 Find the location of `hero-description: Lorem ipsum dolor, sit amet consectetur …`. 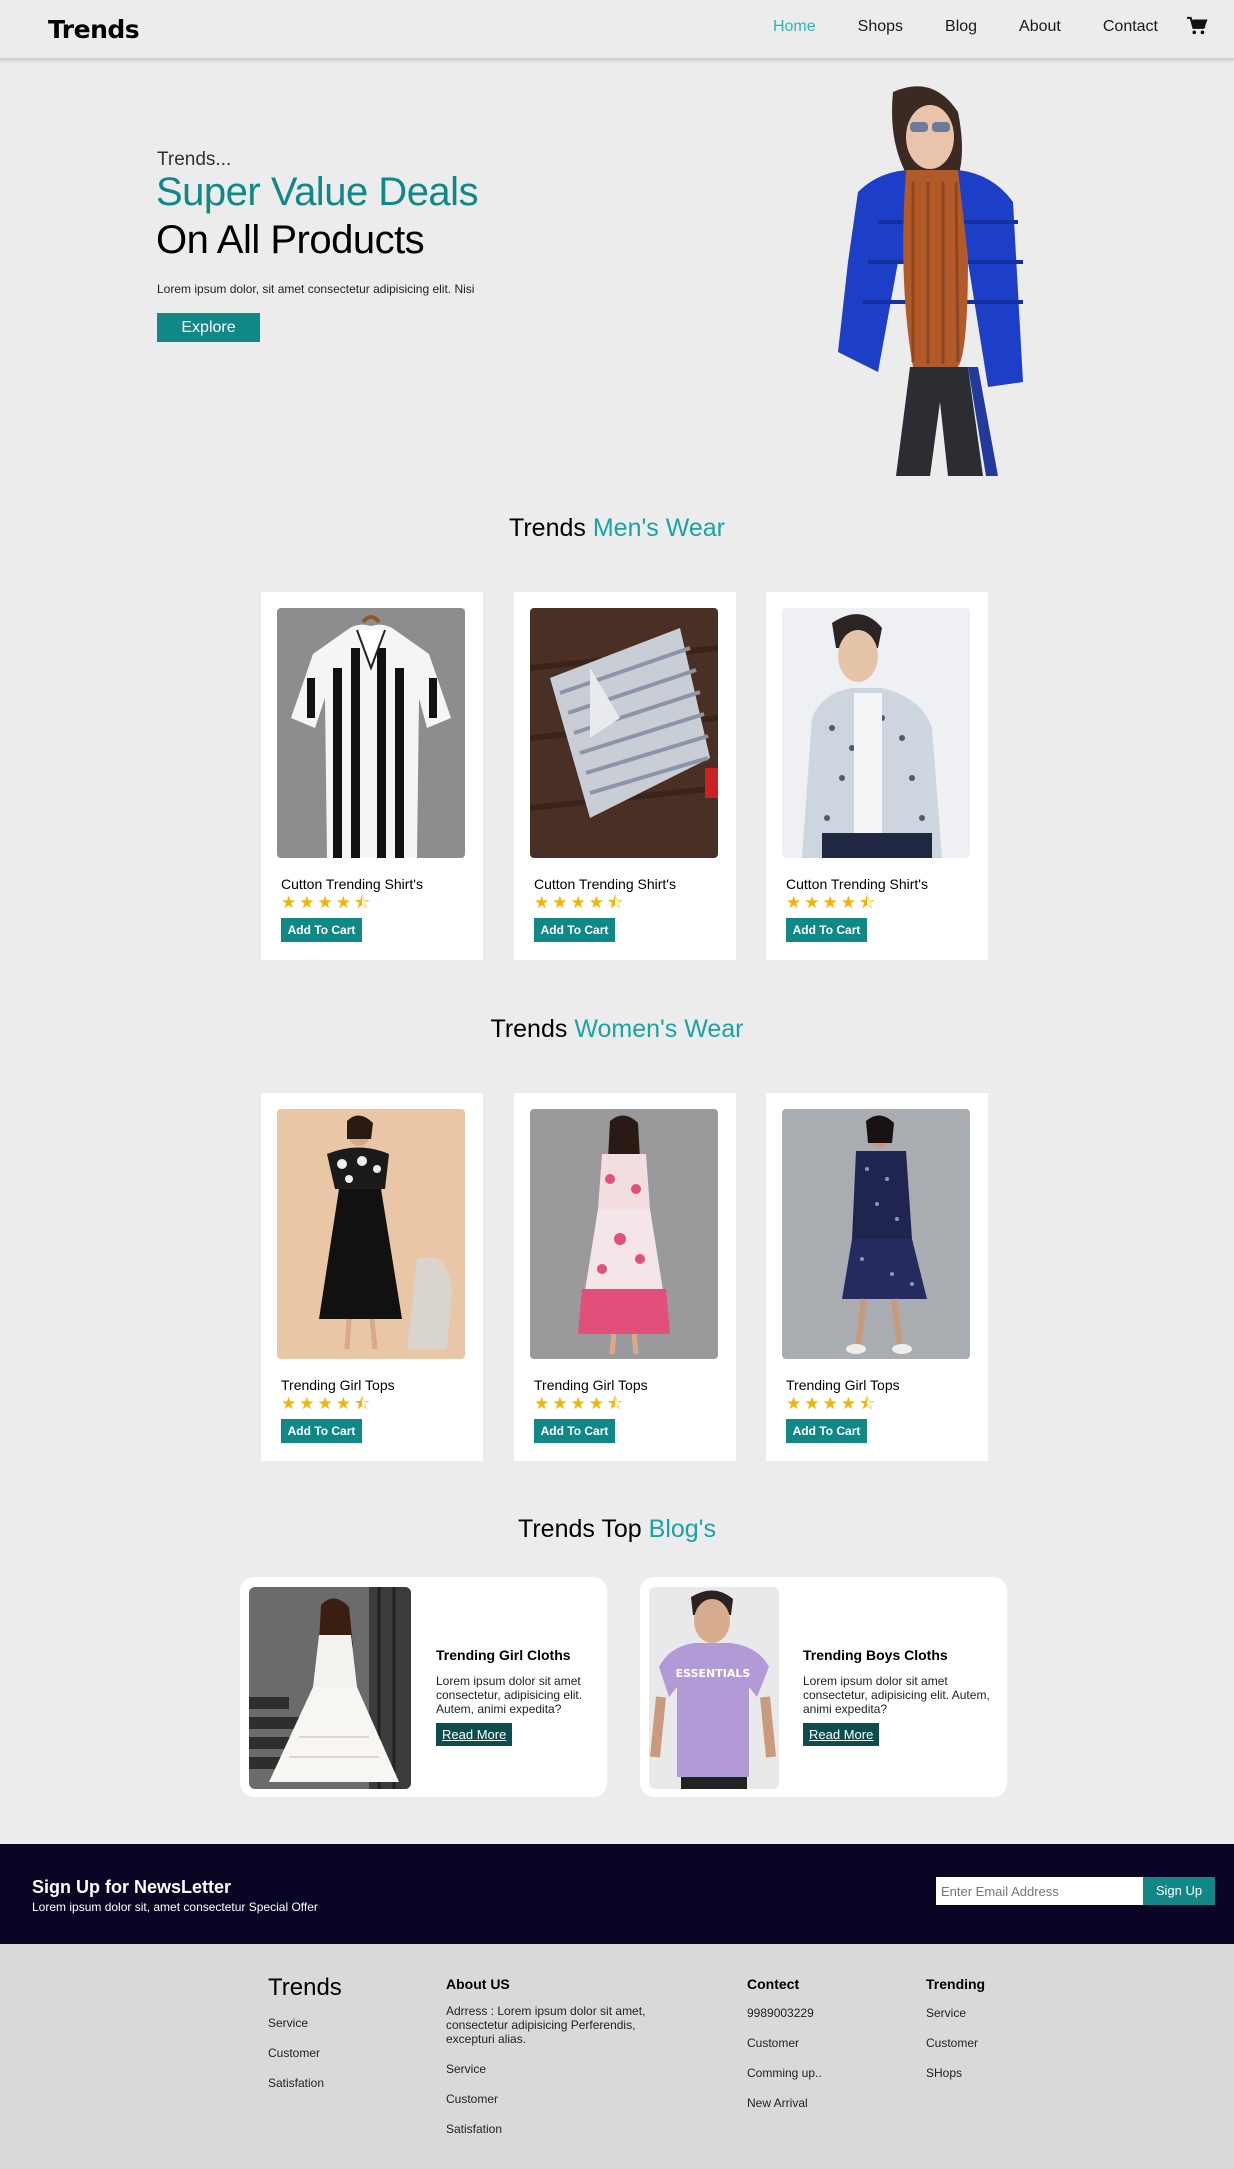

hero-description: Lorem ipsum dolor, sit amet consectetur … is located at coordinates (316, 289).